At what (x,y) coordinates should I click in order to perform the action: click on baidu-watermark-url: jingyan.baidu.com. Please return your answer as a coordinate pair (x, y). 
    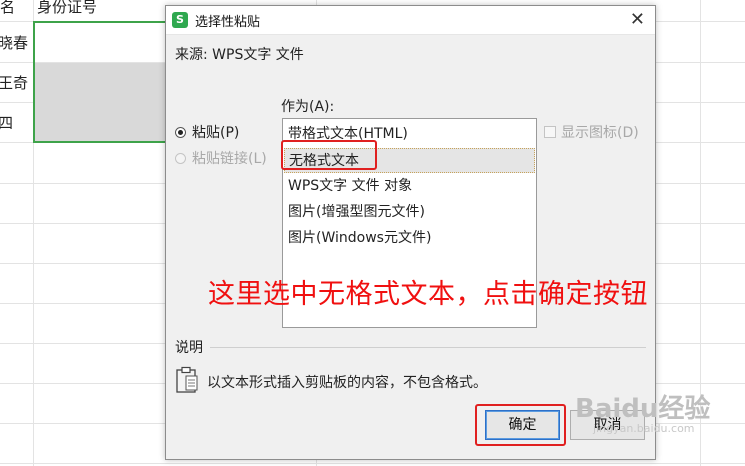
    Looking at the image, I should click on (644, 428).